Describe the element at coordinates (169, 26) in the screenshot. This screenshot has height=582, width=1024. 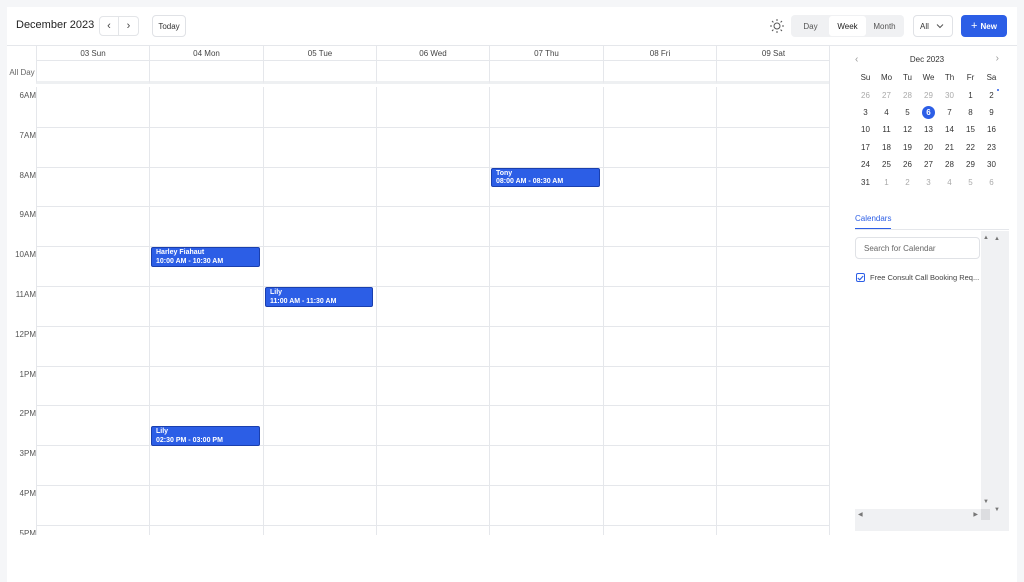
I see `today-button: Today` at that location.